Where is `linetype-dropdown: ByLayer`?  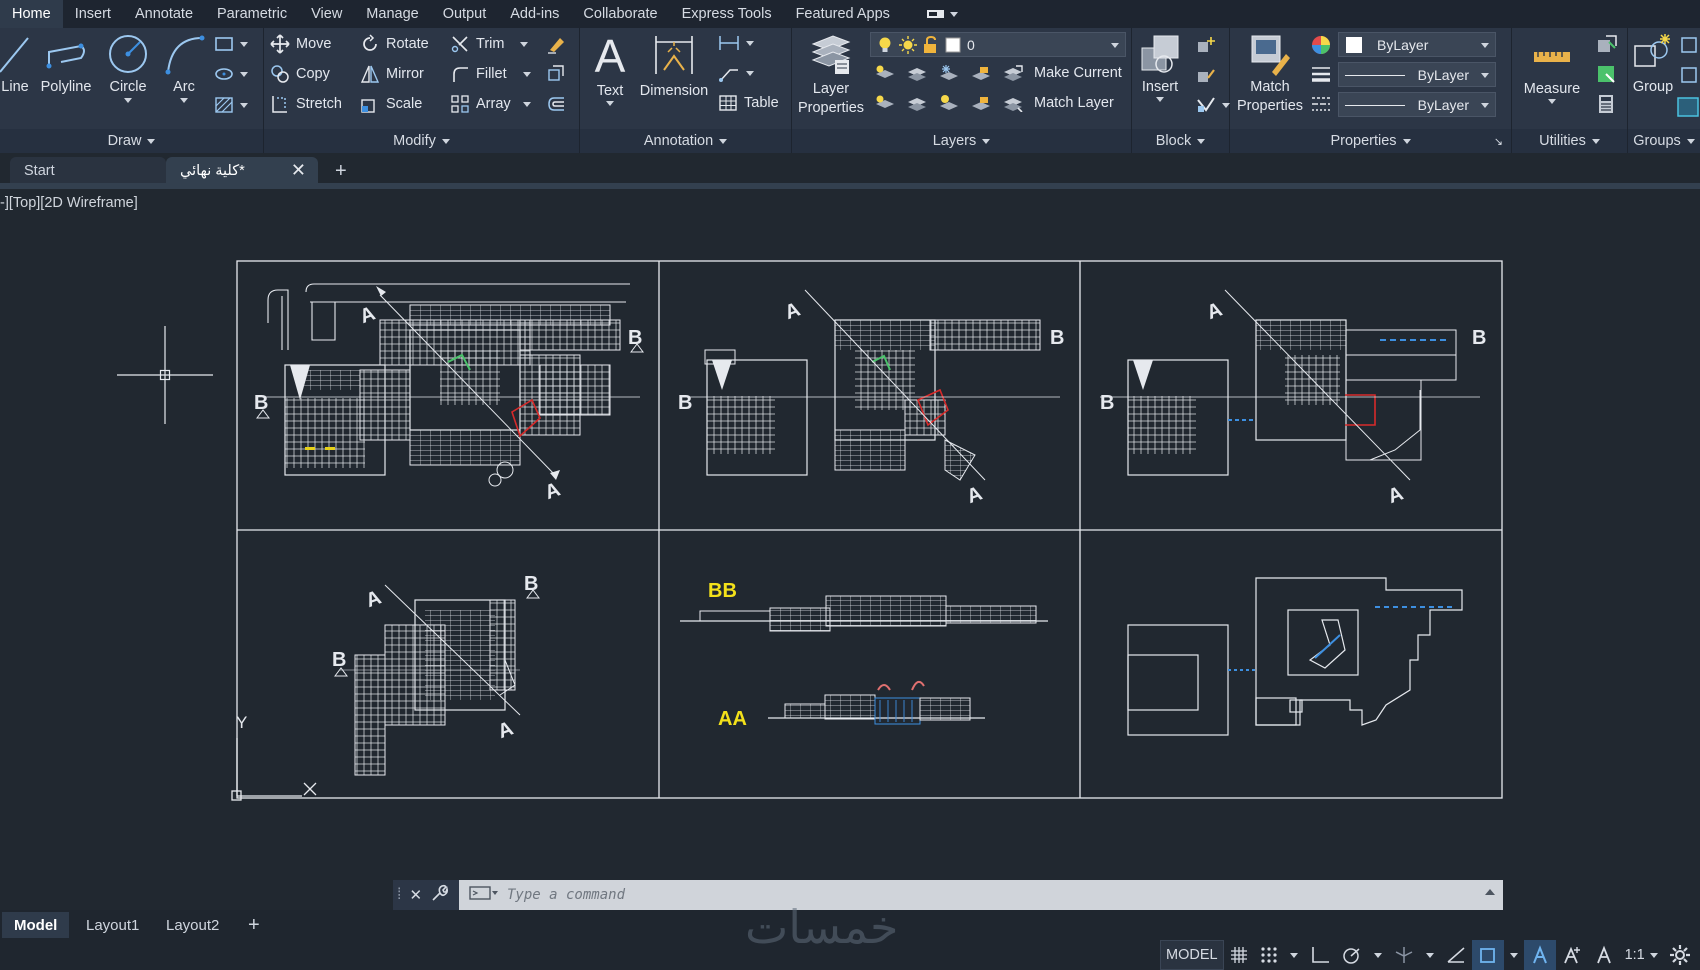 linetype-dropdown: ByLayer is located at coordinates (1417, 74).